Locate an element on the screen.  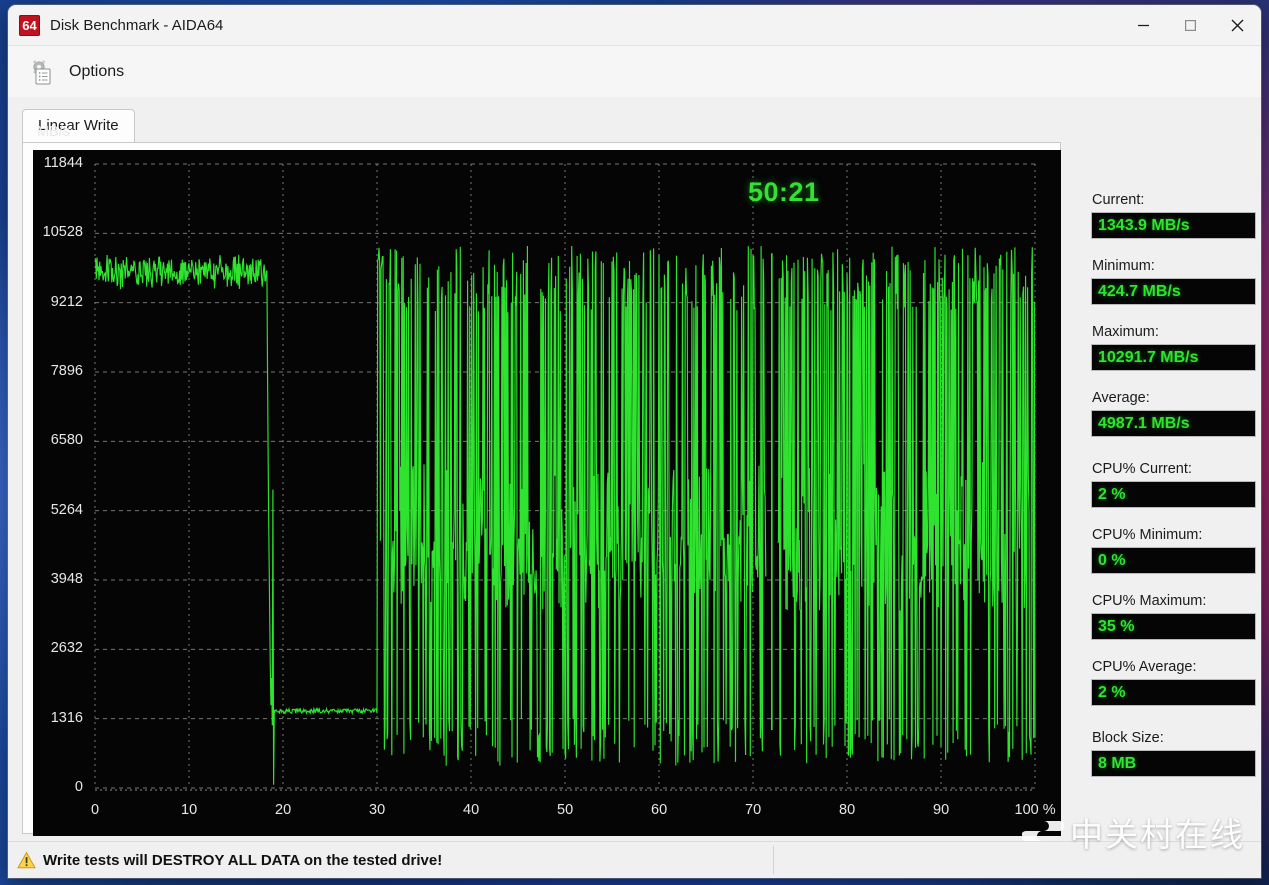
stat-label: CPU% Average: is located at coordinates (1144, 667).